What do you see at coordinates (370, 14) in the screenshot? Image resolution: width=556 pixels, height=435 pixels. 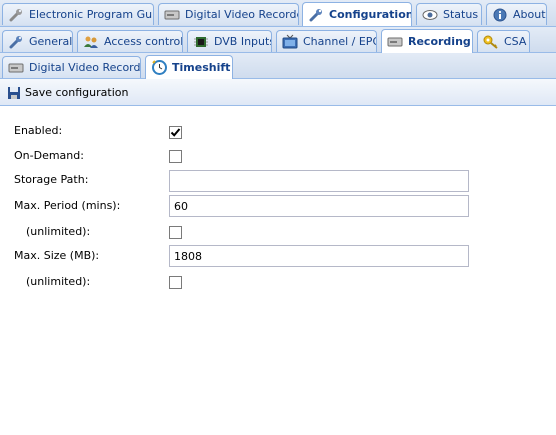 I see `tab-label: Configuration` at bounding box center [370, 14].